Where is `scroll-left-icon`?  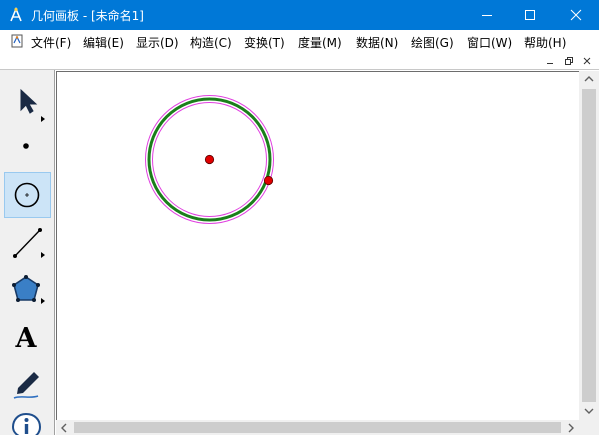 scroll-left-icon is located at coordinates (64, 429).